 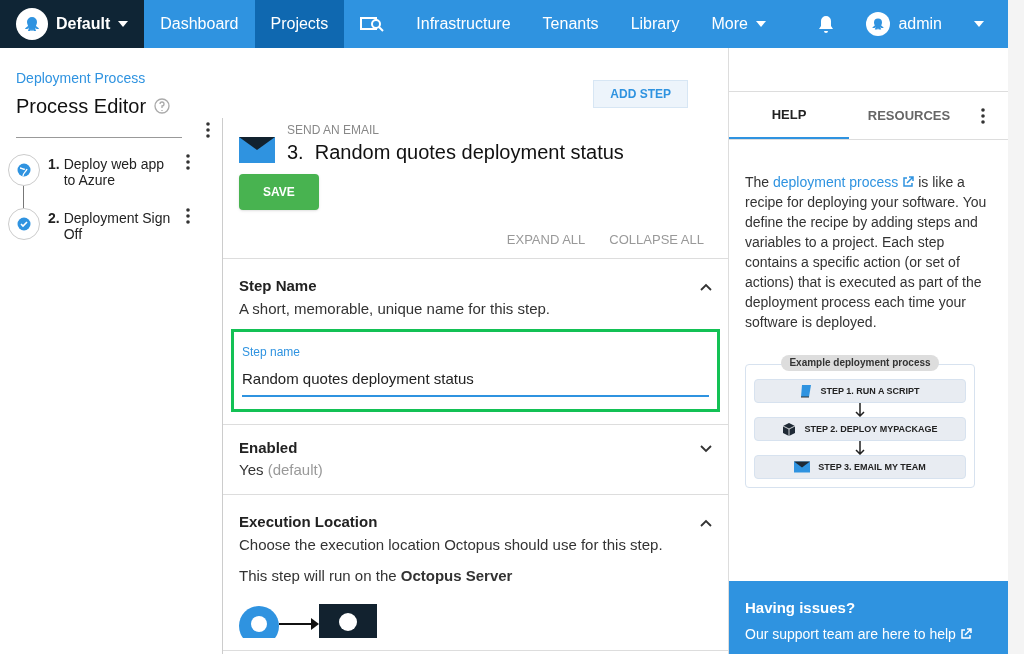 I want to click on step-name-field: Step name Random quotes deployment status, so click(x=475, y=370).